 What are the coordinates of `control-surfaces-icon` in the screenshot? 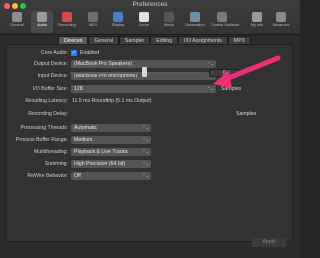 It's located at (222, 17).